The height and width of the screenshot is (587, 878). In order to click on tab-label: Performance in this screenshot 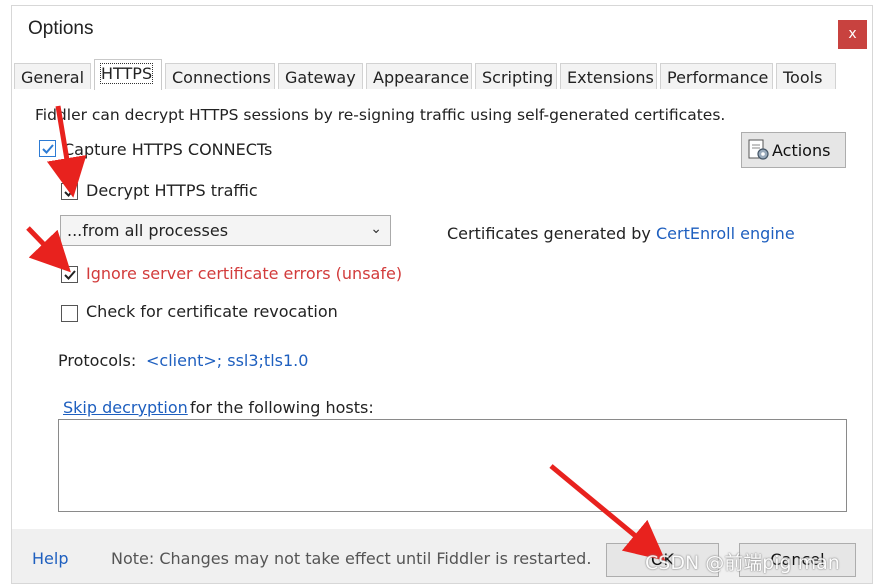, I will do `click(718, 77)`.